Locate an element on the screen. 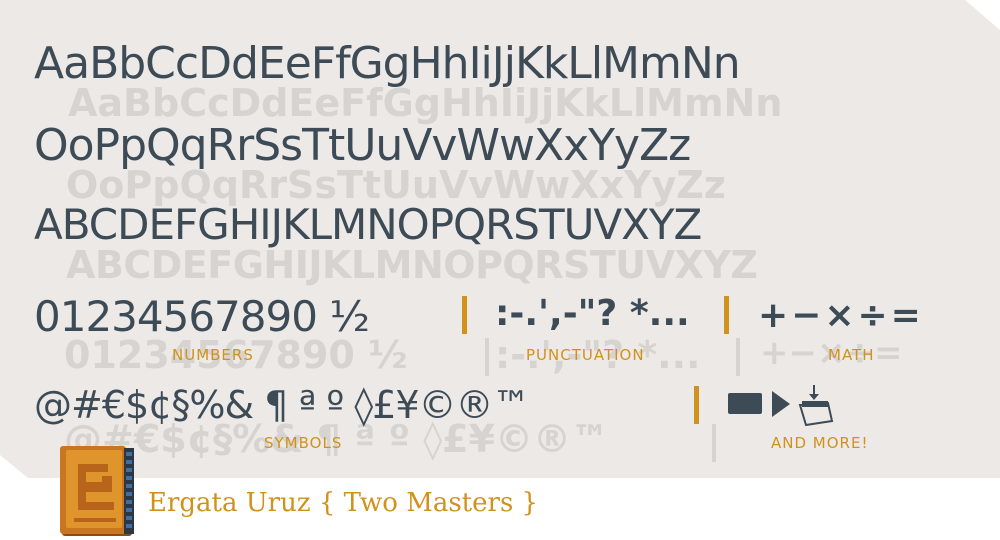 Image resolution: width=1000 pixels, height=540 pixels. ghost-row2: OoPpQqRrSsTtUuVvWwXxYyZz is located at coordinates (396, 185).